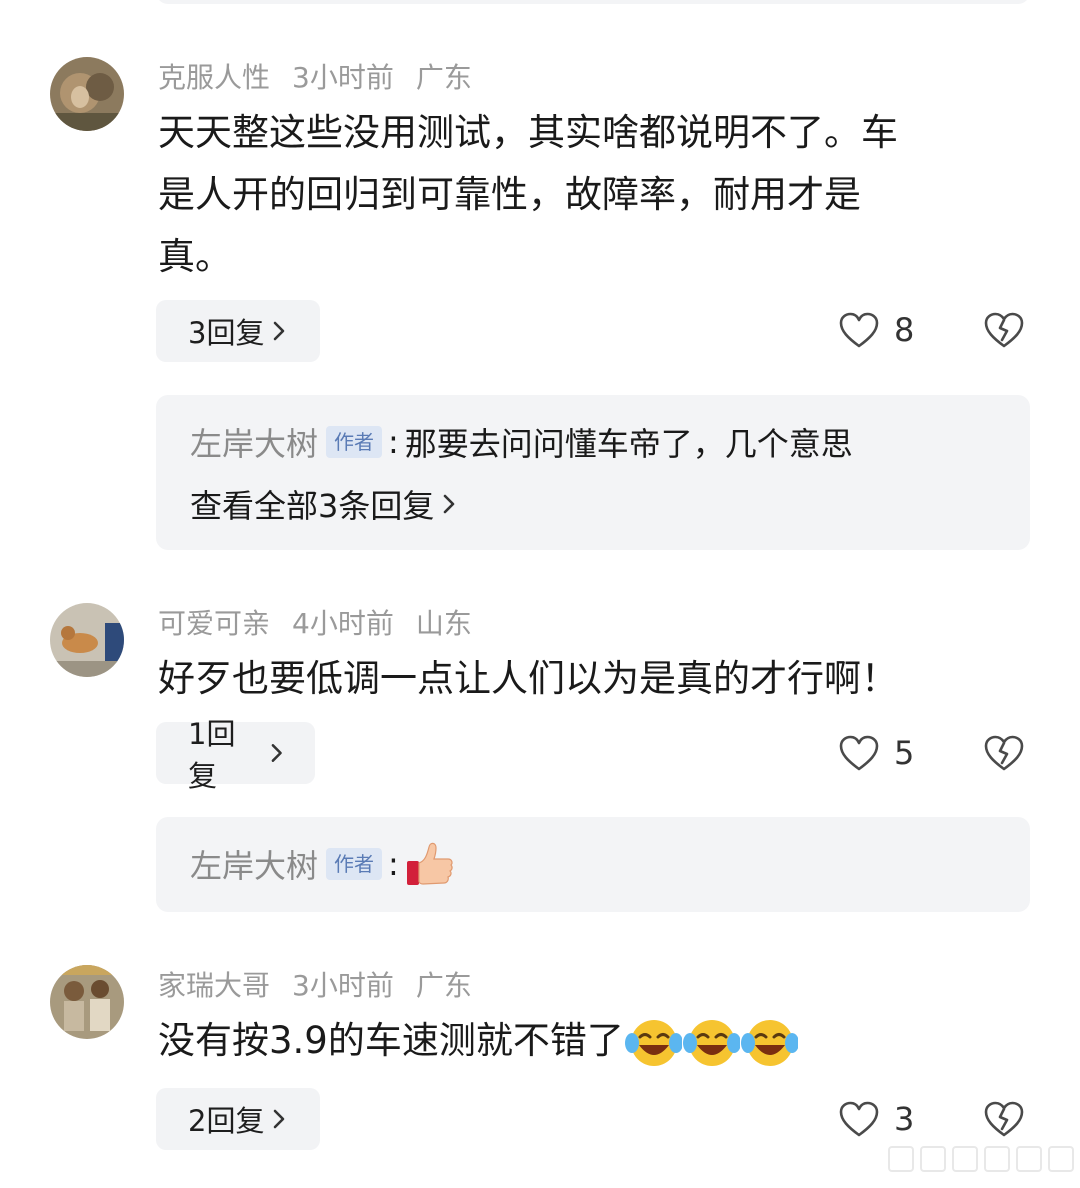  What do you see at coordinates (904, 330) in the screenshot?
I see `like-count: 8` at bounding box center [904, 330].